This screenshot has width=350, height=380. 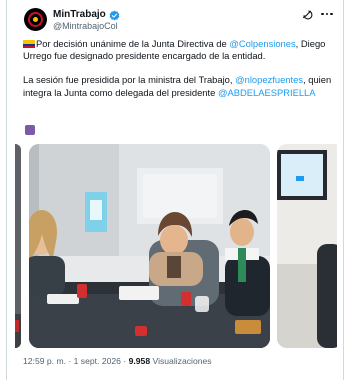 What do you see at coordinates (269, 79) in the screenshot?
I see `mention-nlopezfuentes-link: @nlopezfuentes` at bounding box center [269, 79].